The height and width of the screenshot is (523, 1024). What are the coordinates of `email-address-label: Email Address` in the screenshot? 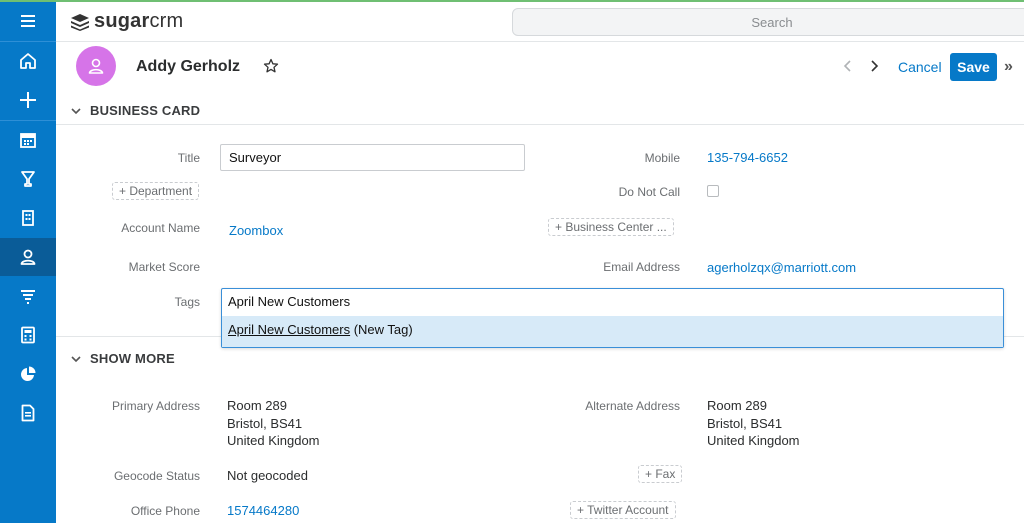 It's located at (641, 267).